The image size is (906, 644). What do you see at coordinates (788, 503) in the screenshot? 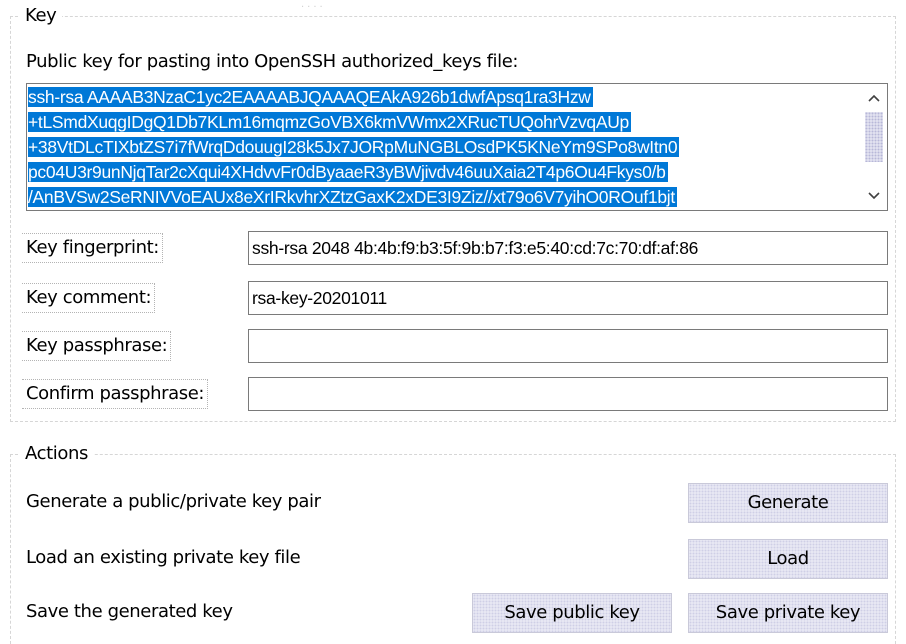
I see `generate-button: Generate` at bounding box center [788, 503].